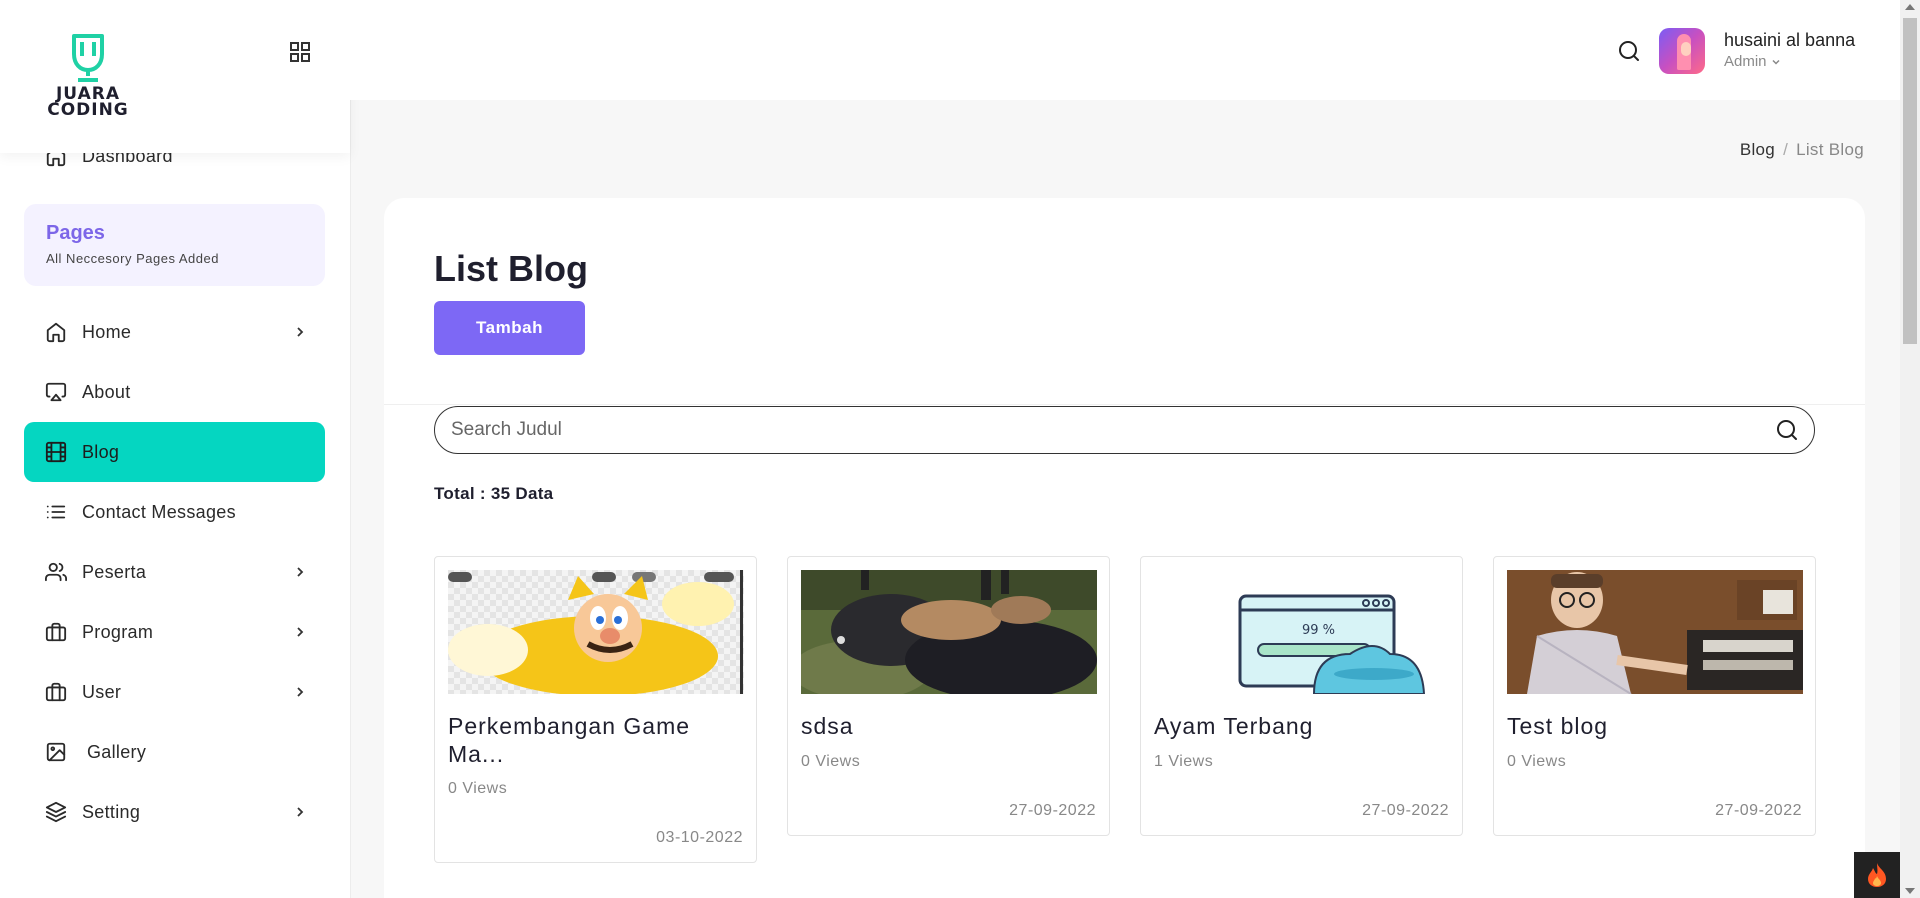  What do you see at coordinates (174, 452) in the screenshot?
I see `sidebar-item-blog: Blog` at bounding box center [174, 452].